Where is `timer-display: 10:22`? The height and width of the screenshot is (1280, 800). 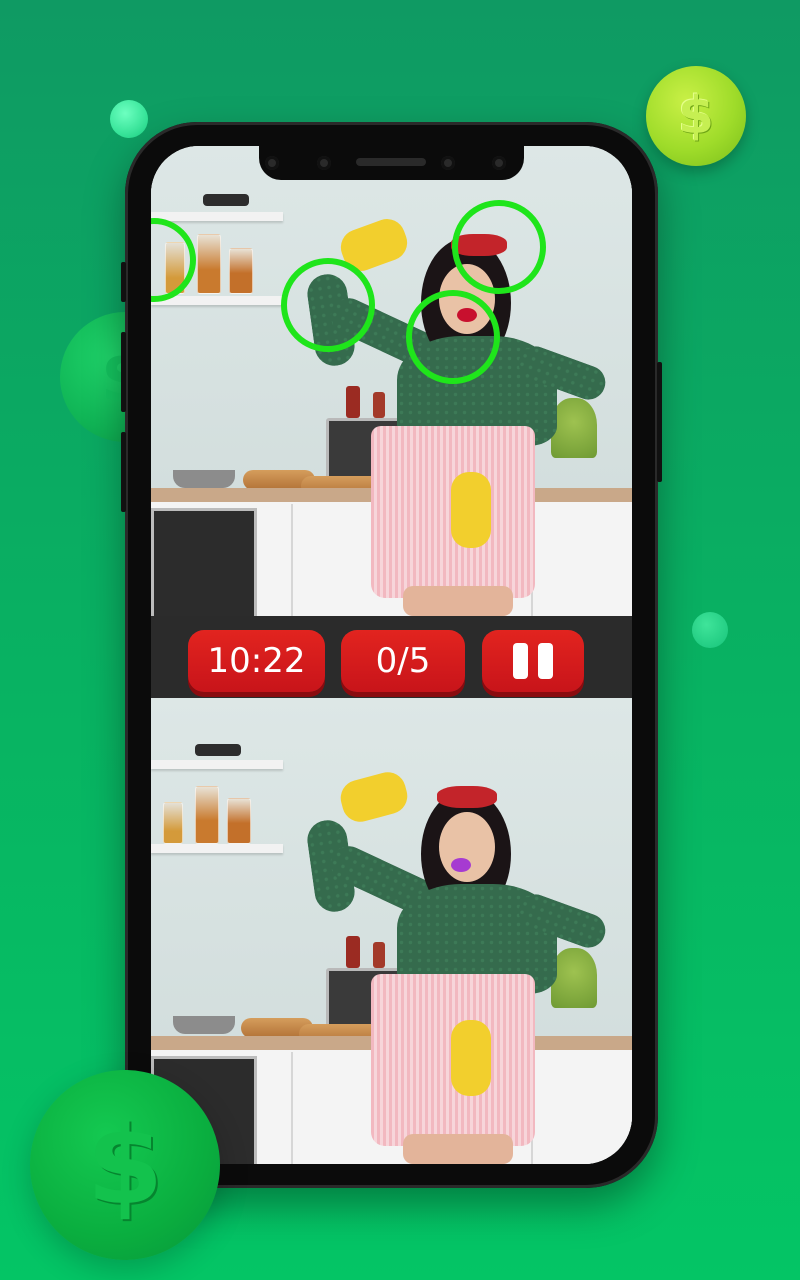 timer-display: 10:22 is located at coordinates (256, 661).